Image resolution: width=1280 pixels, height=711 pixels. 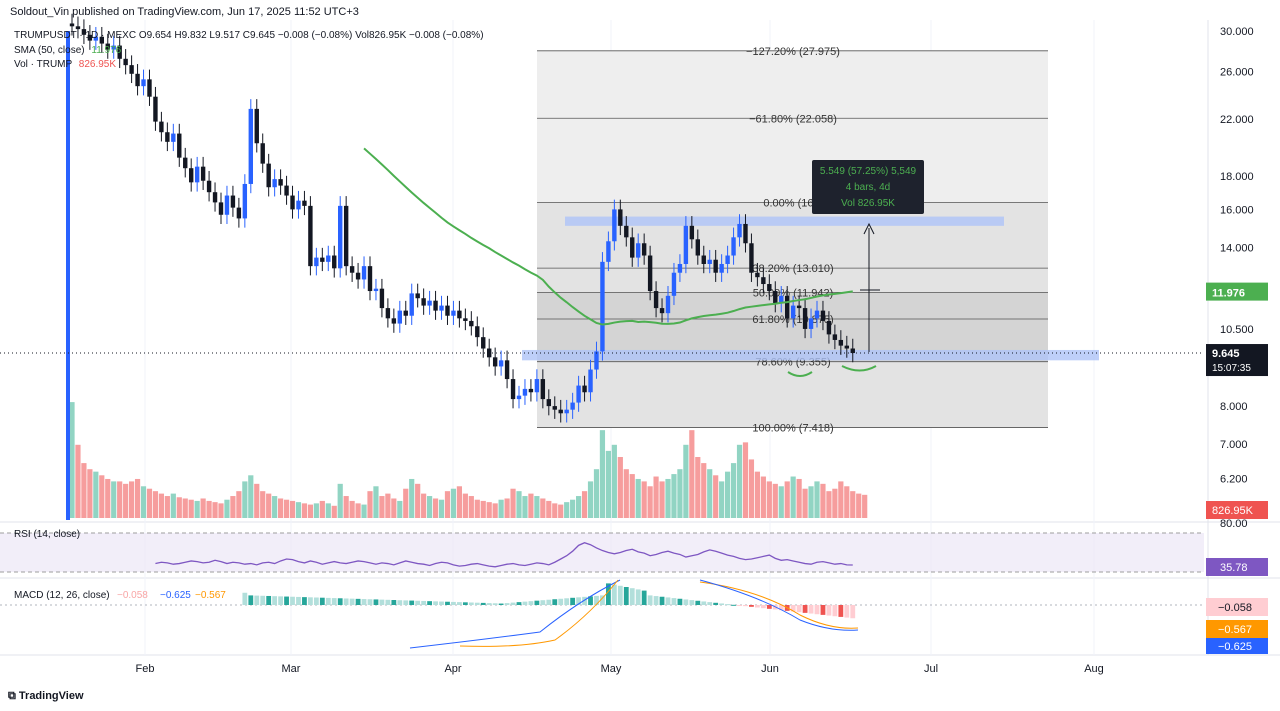 What do you see at coordinates (1237, 120) in the screenshot?
I see `price-tick-label: 22.000` at bounding box center [1237, 120].